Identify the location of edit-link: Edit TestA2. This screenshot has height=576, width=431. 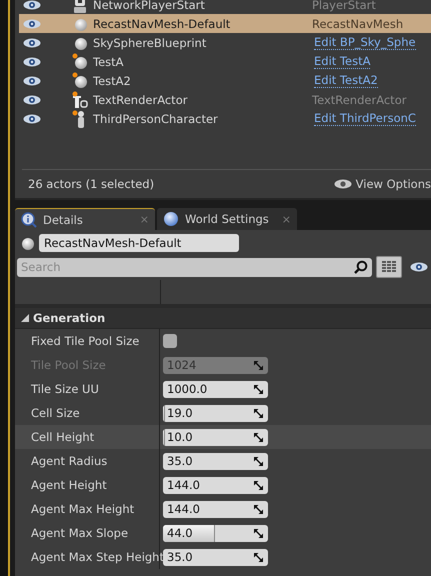
(346, 80).